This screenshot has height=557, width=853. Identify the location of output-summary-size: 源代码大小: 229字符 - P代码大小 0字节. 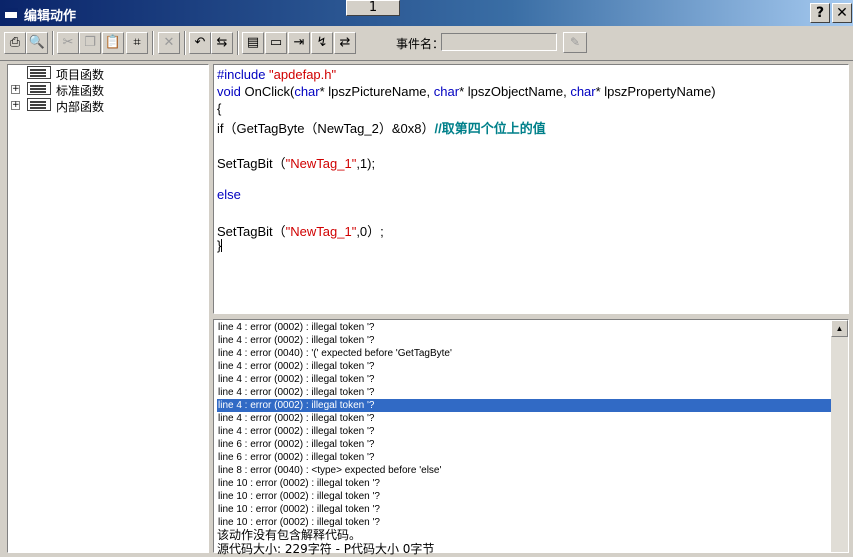
(326, 549).